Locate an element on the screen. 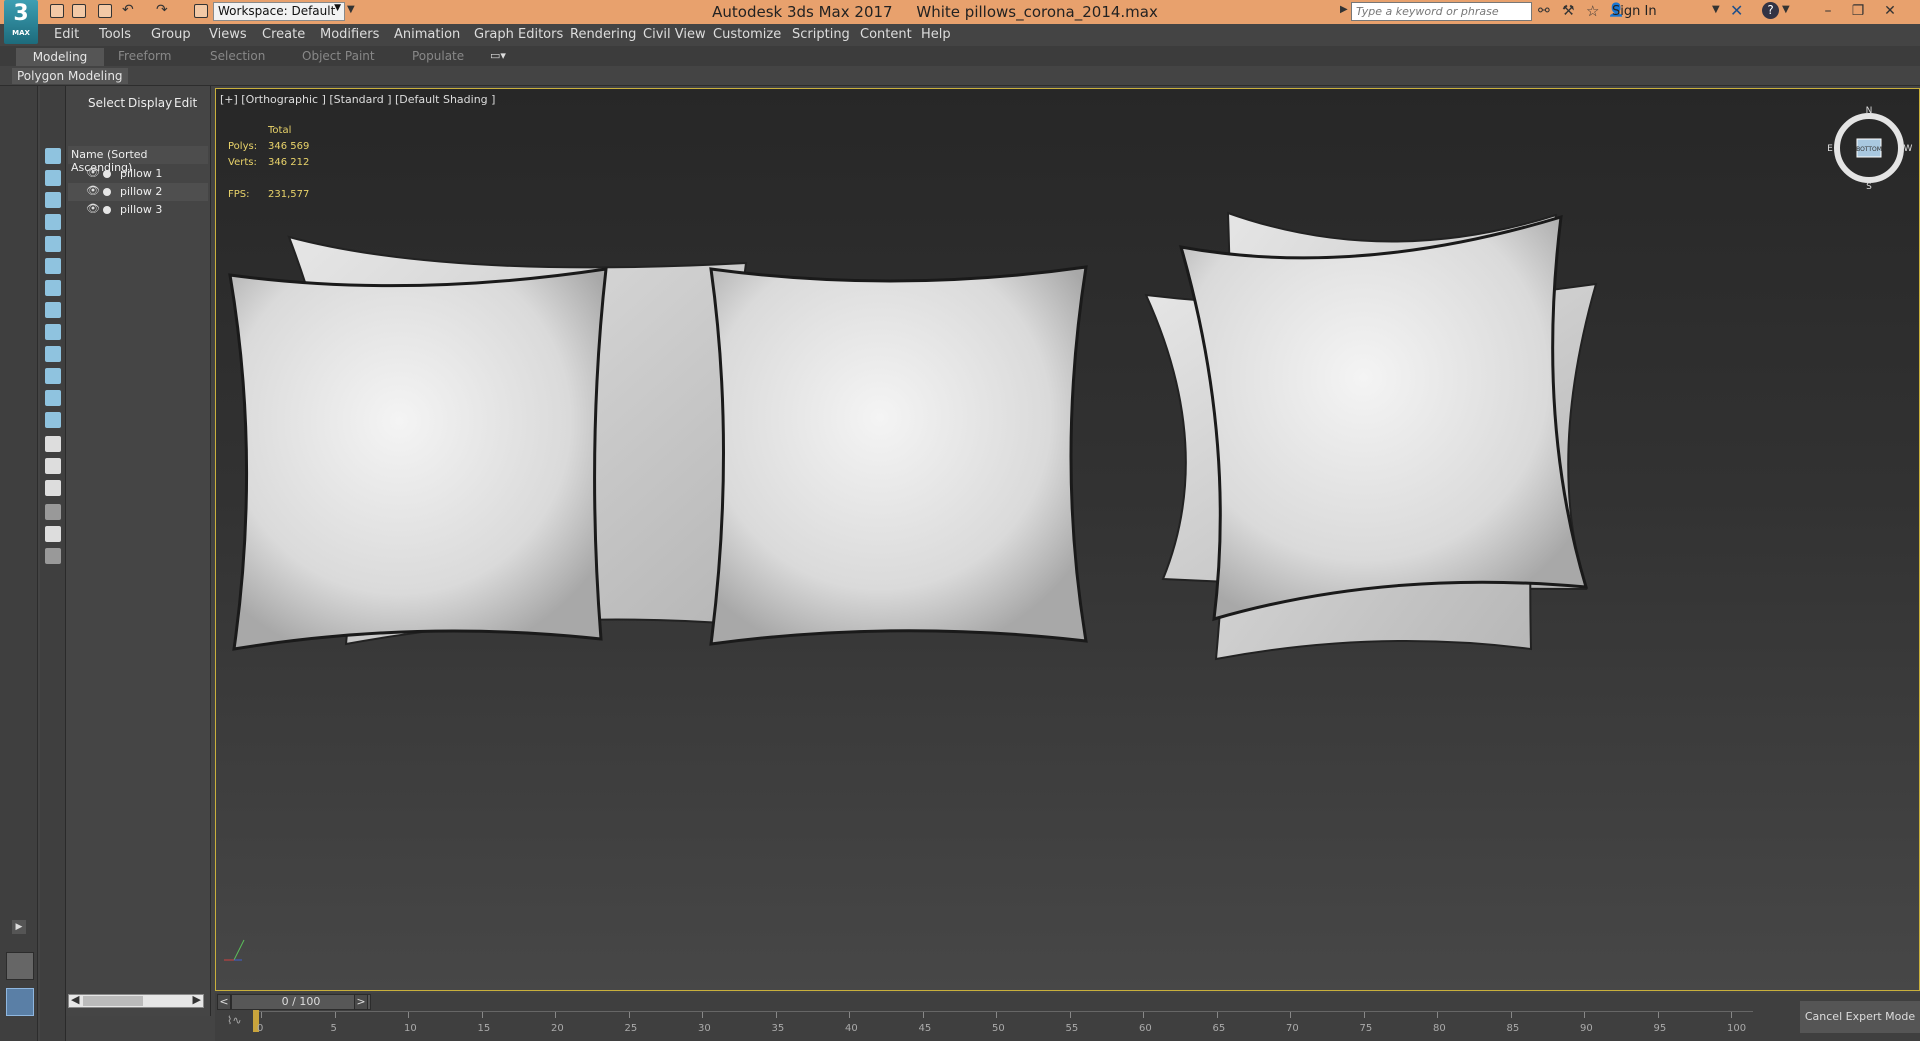 The height and width of the screenshot is (1041, 1920). tab-edit: Edit is located at coordinates (185, 103).